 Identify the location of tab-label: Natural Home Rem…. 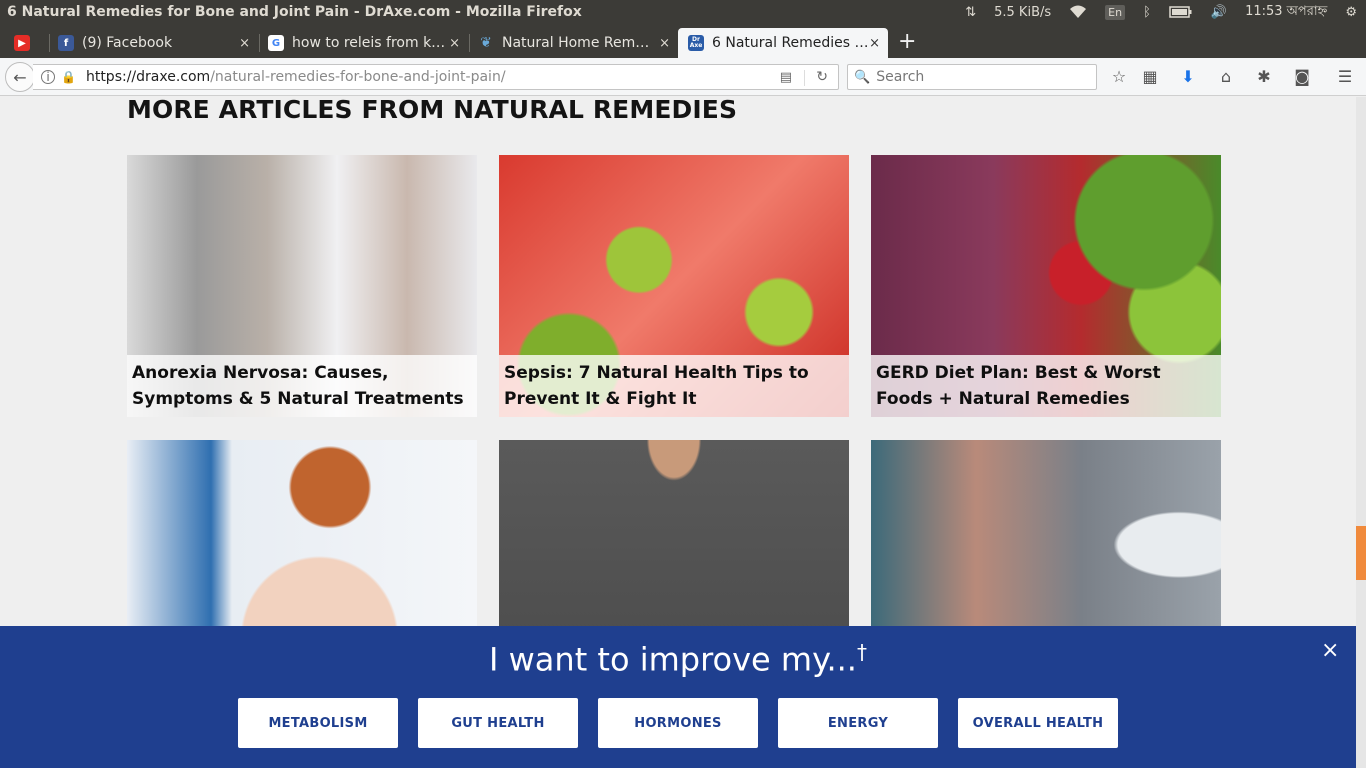
(576, 43).